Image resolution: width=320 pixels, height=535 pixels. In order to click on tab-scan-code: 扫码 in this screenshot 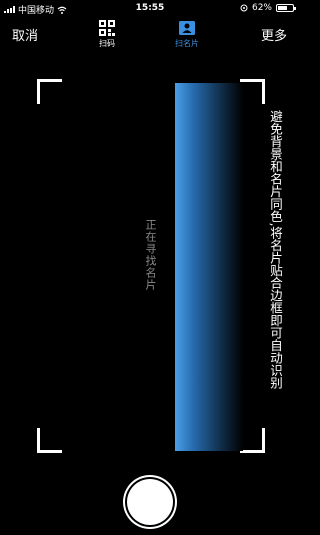, I will do `click(107, 34)`.